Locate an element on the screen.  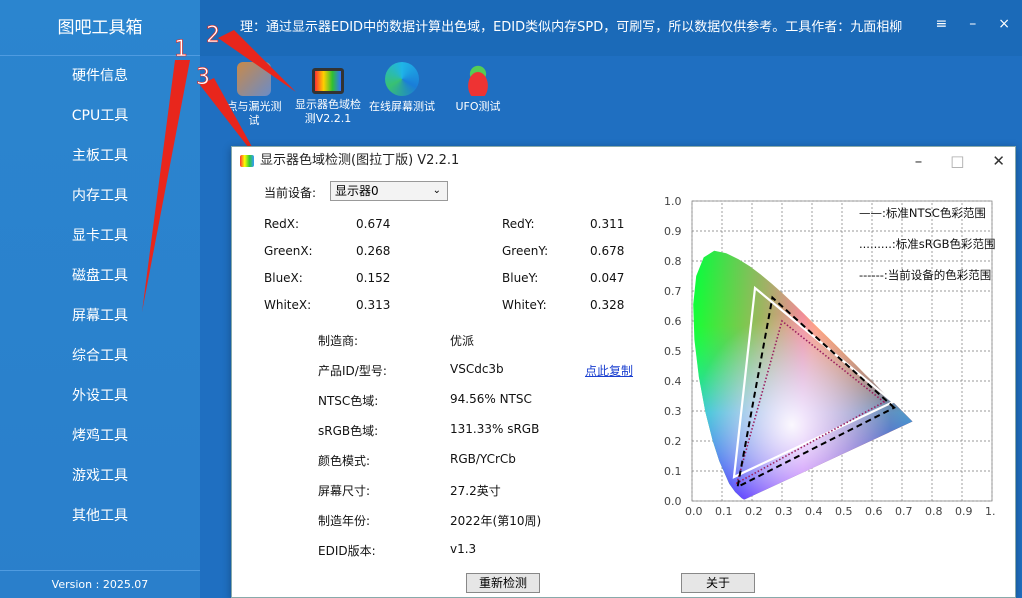
ufo-icon is located at coordinates (478, 79).